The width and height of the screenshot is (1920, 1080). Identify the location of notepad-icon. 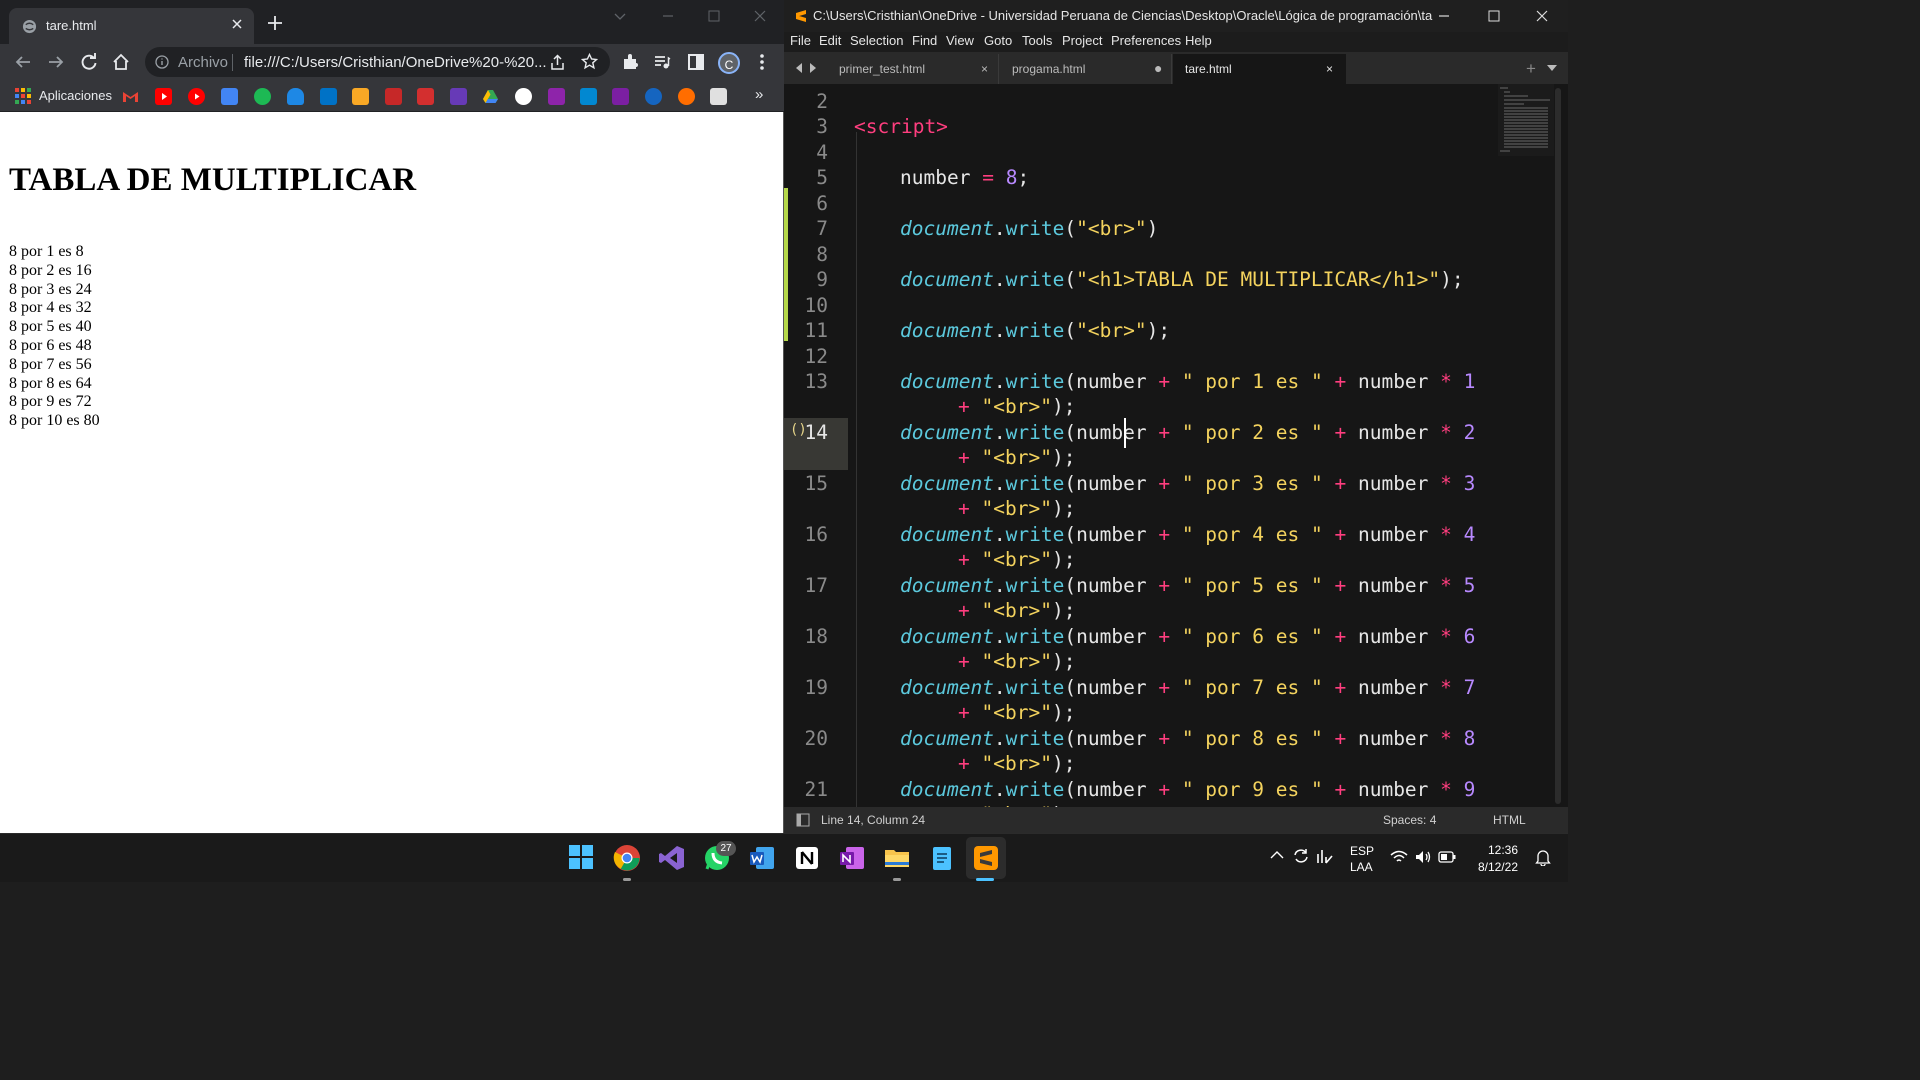
(942, 858).